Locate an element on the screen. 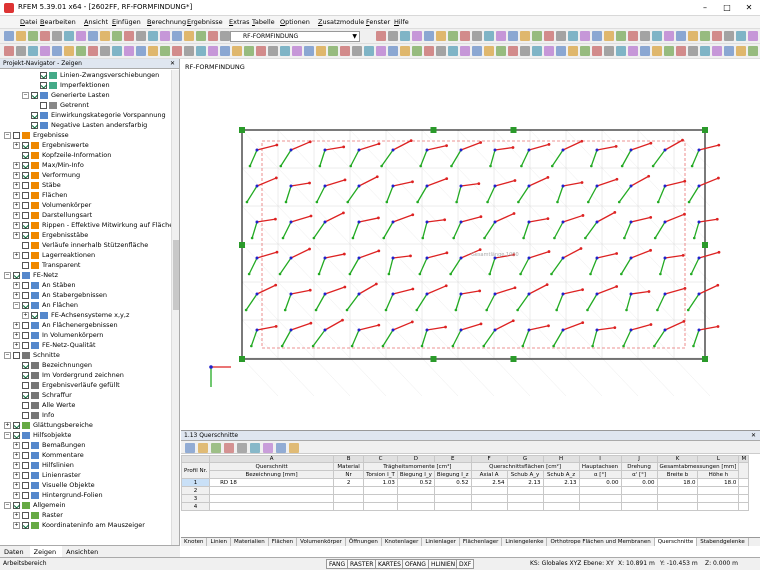  tree-item: − Generierte Lasten is located at coordinates (66, 95).